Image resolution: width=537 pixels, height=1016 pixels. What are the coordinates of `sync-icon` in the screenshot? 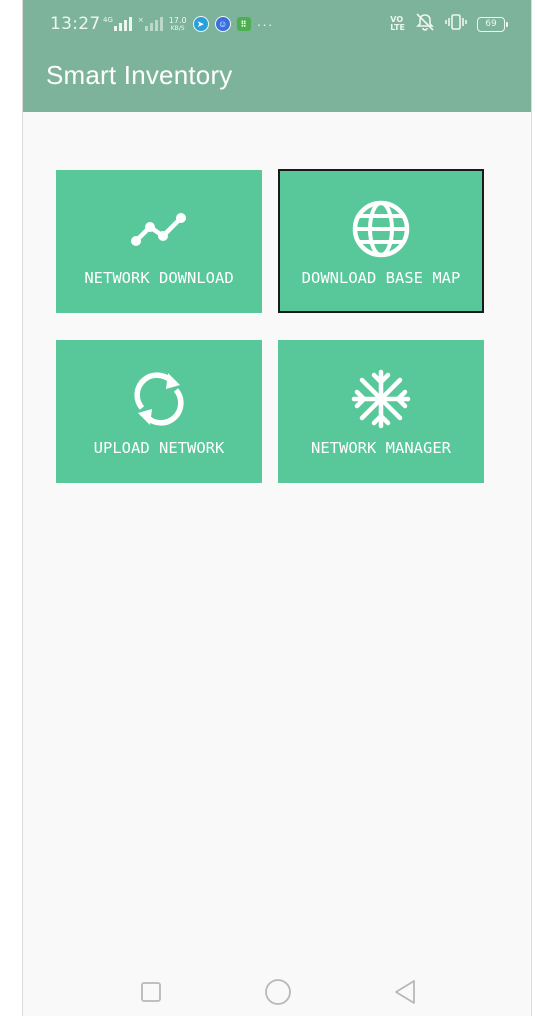 It's located at (159, 399).